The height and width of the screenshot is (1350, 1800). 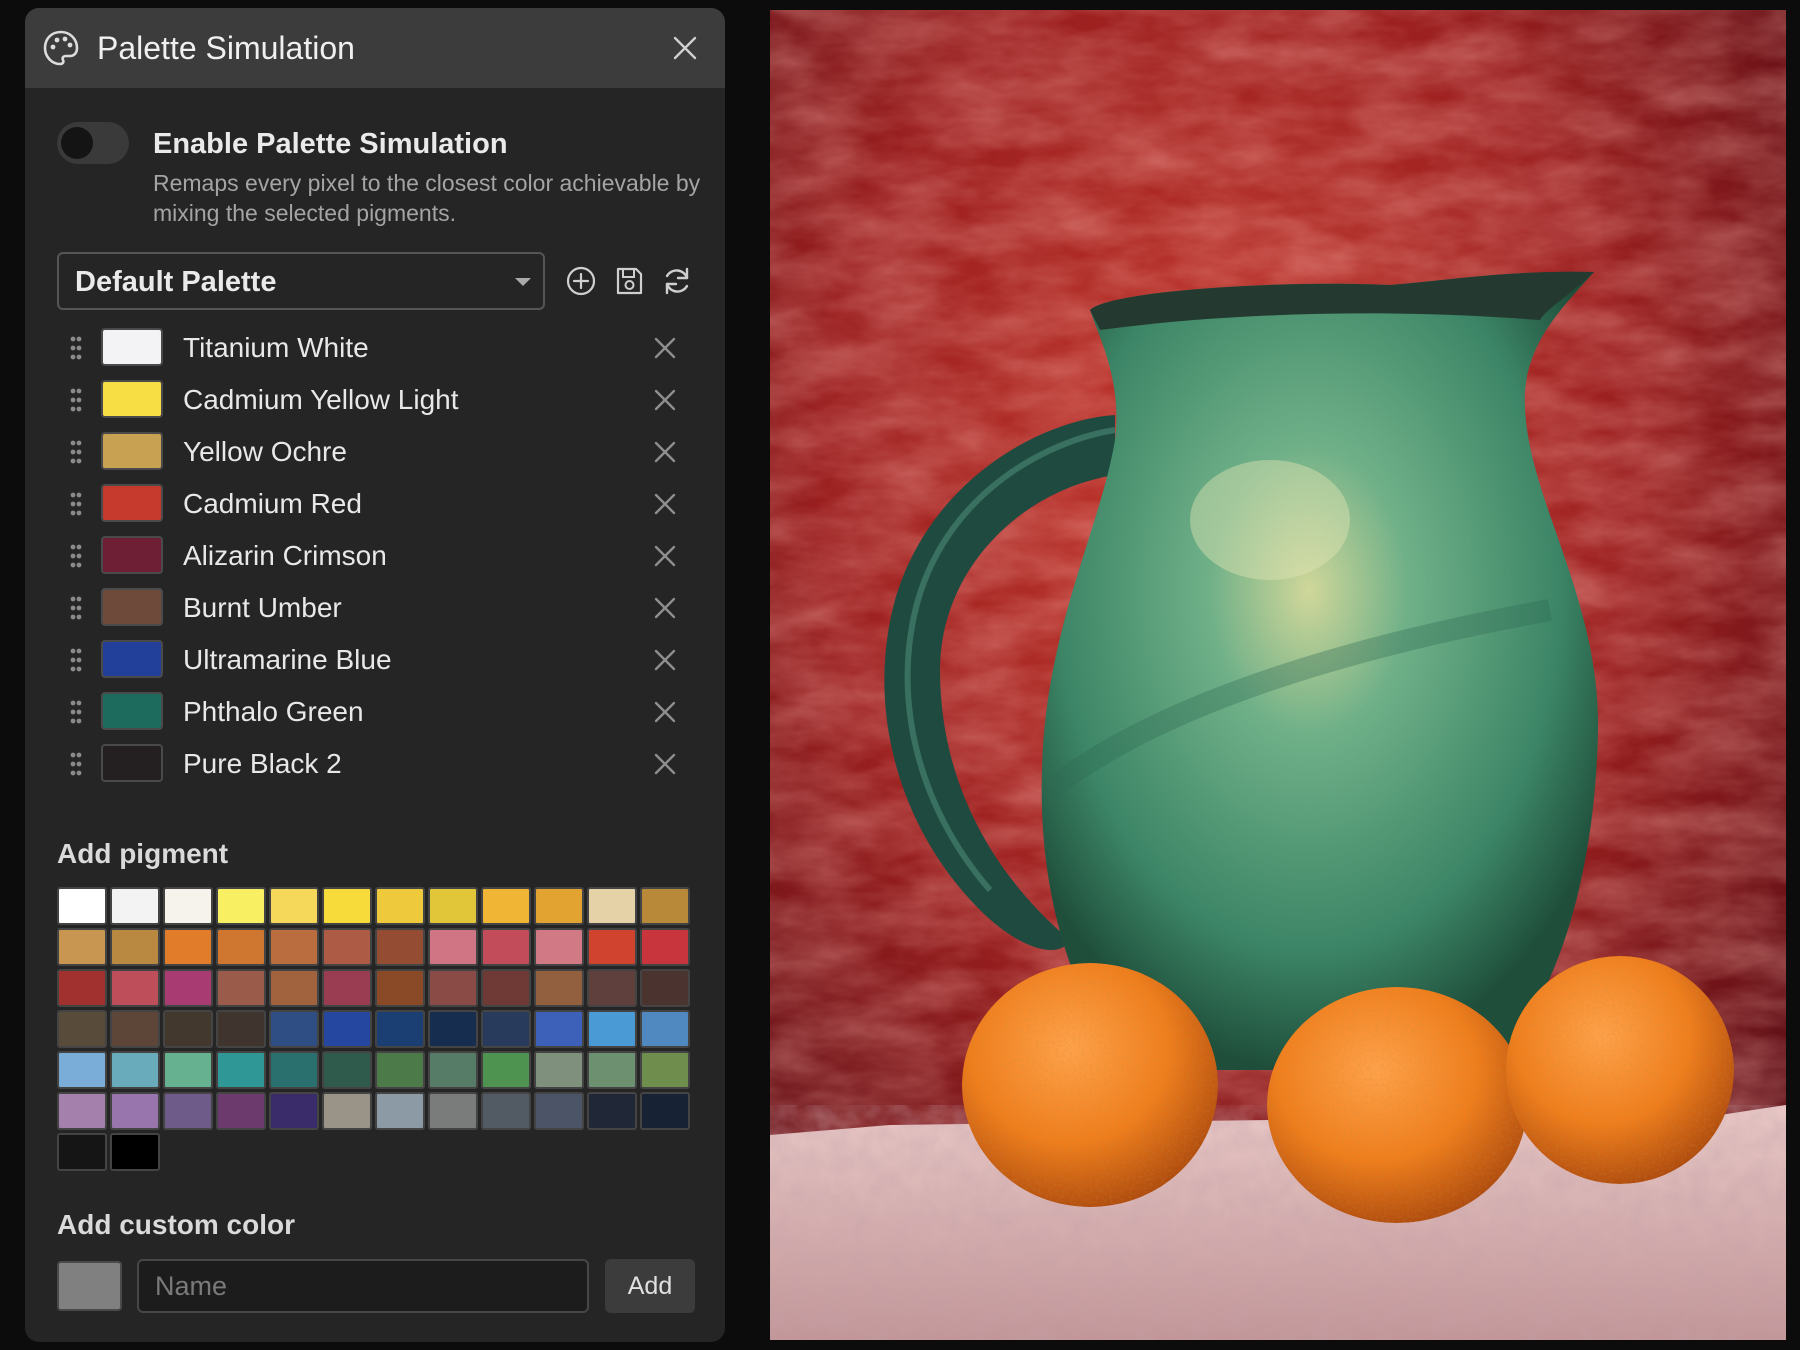 What do you see at coordinates (677, 281) in the screenshot?
I see `refresh-icon` at bounding box center [677, 281].